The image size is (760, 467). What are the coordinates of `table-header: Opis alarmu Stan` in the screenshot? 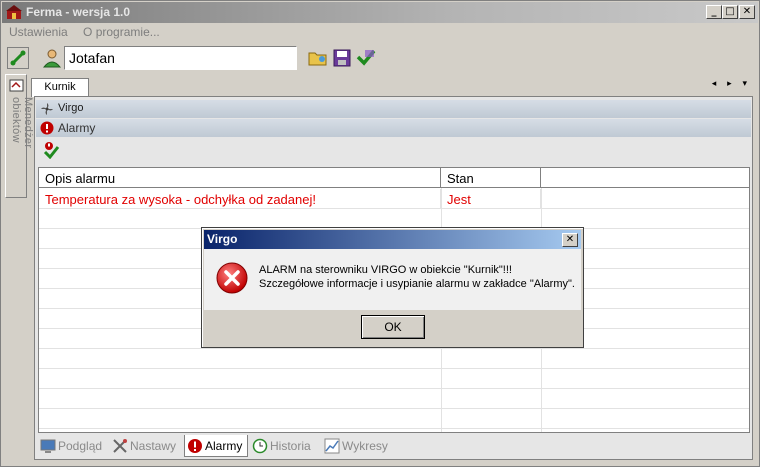 It's located at (394, 178).